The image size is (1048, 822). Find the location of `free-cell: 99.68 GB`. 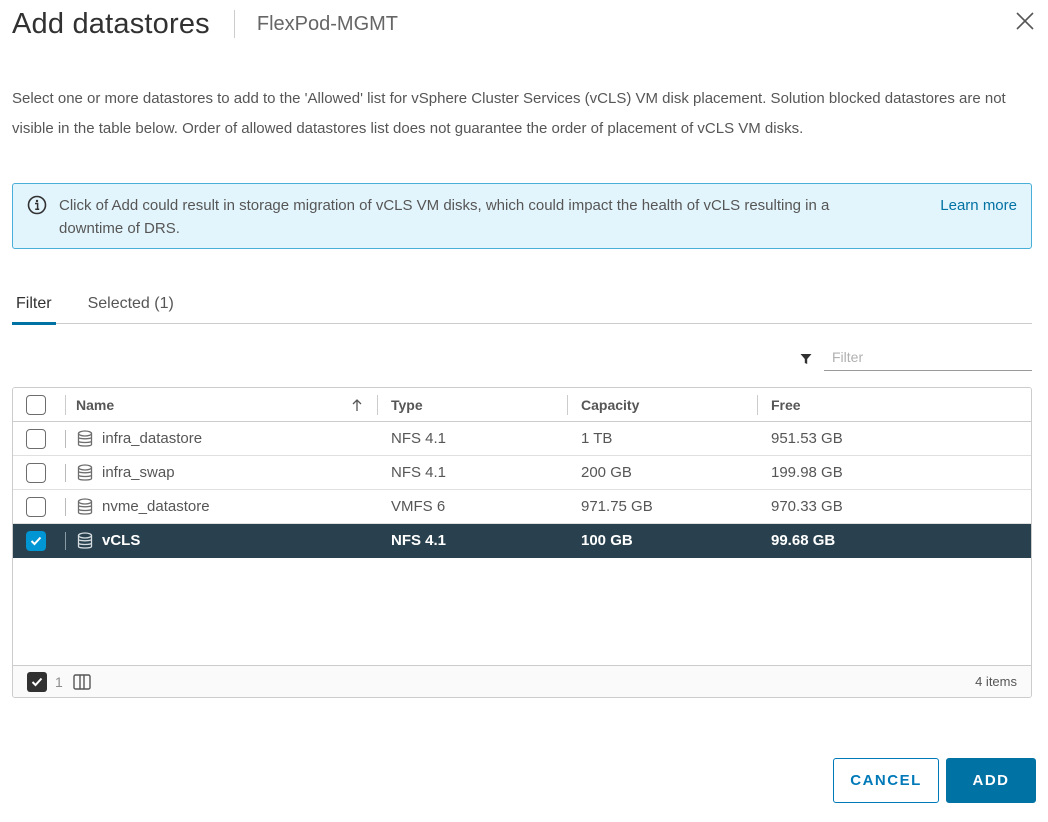

free-cell: 99.68 GB is located at coordinates (803, 540).